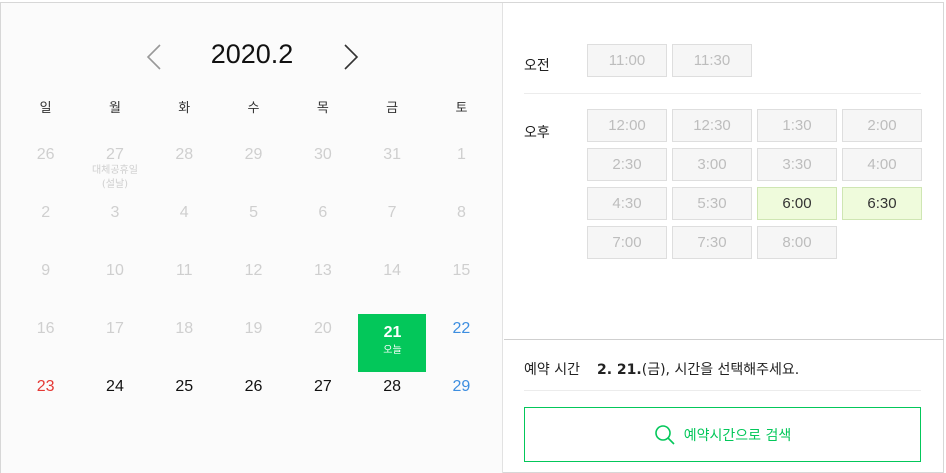  Describe the element at coordinates (882, 164) in the screenshot. I see `time-slot-unavailable: 4:00` at that location.